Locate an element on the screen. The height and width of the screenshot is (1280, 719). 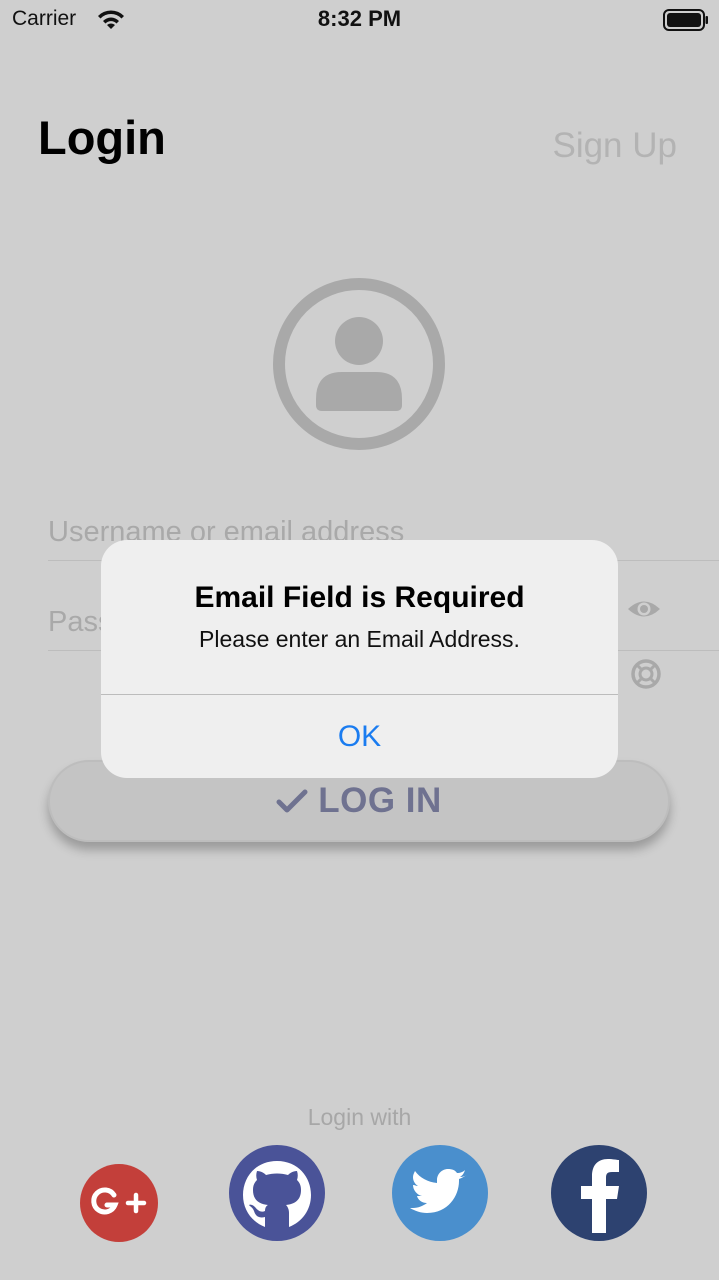
google-plus-login-button is located at coordinates (119, 1203).